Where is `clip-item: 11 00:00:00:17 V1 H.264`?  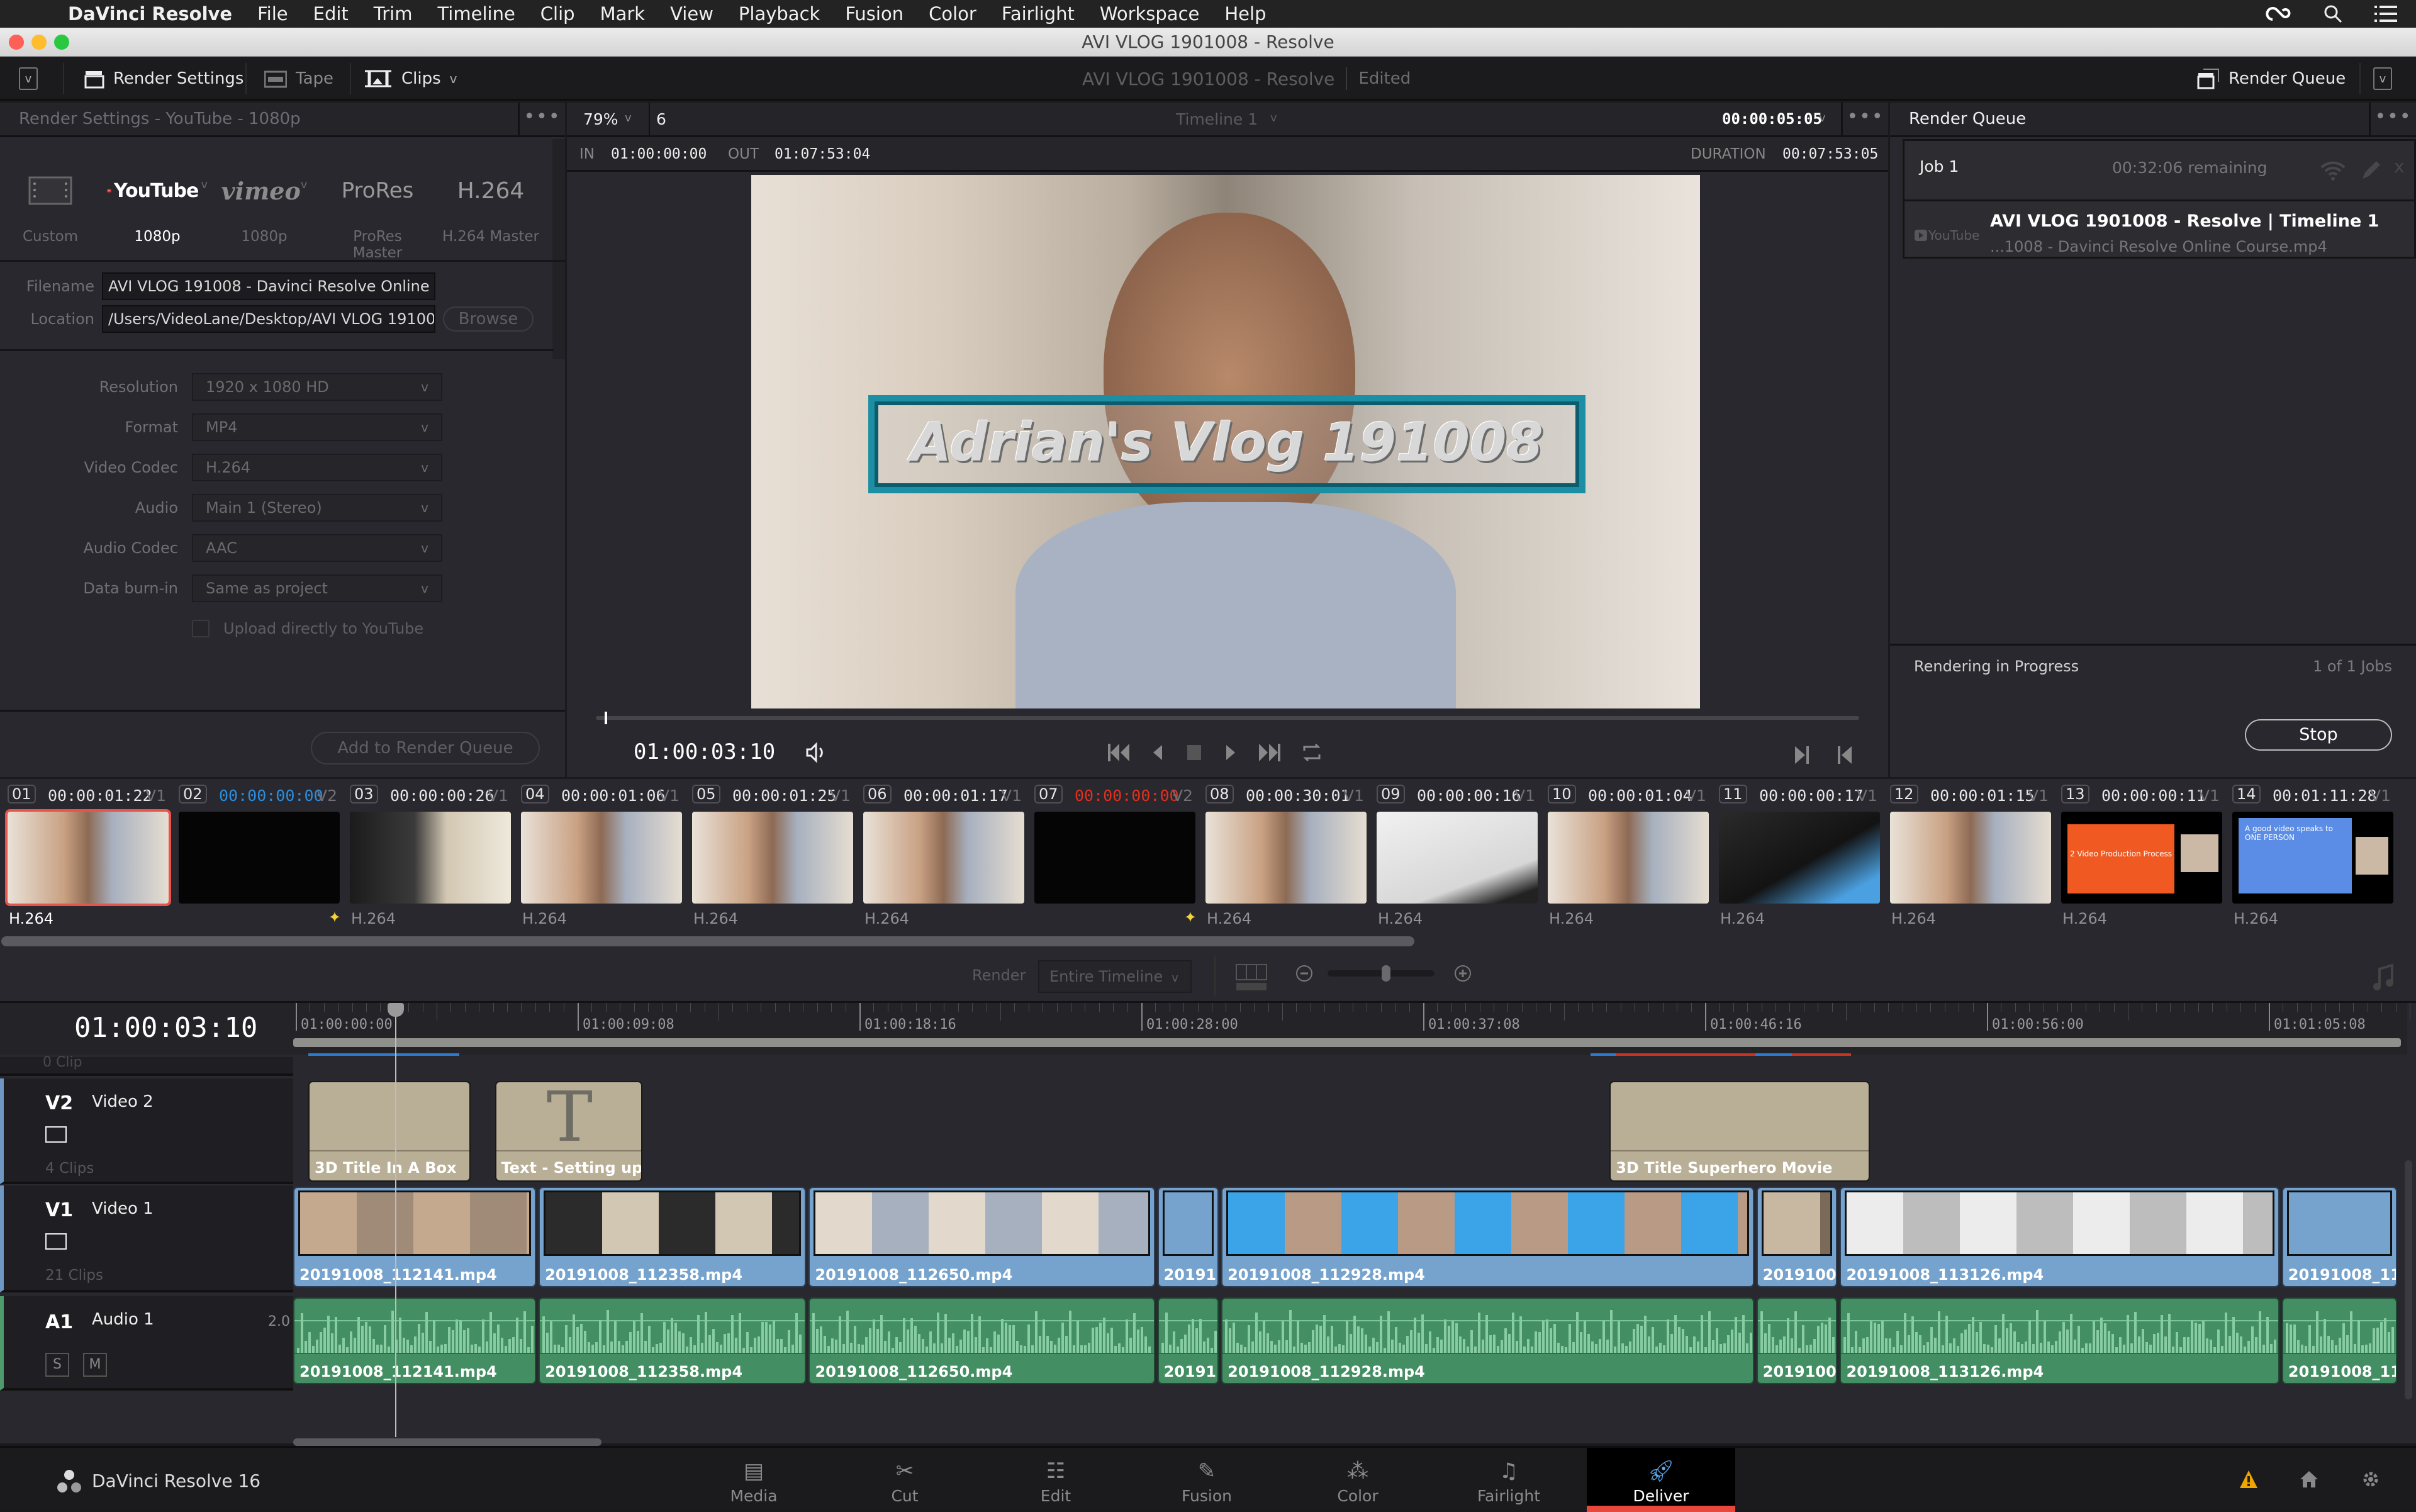
clip-item: 11 00:00:00:17 V1 H.264 is located at coordinates (1800, 857).